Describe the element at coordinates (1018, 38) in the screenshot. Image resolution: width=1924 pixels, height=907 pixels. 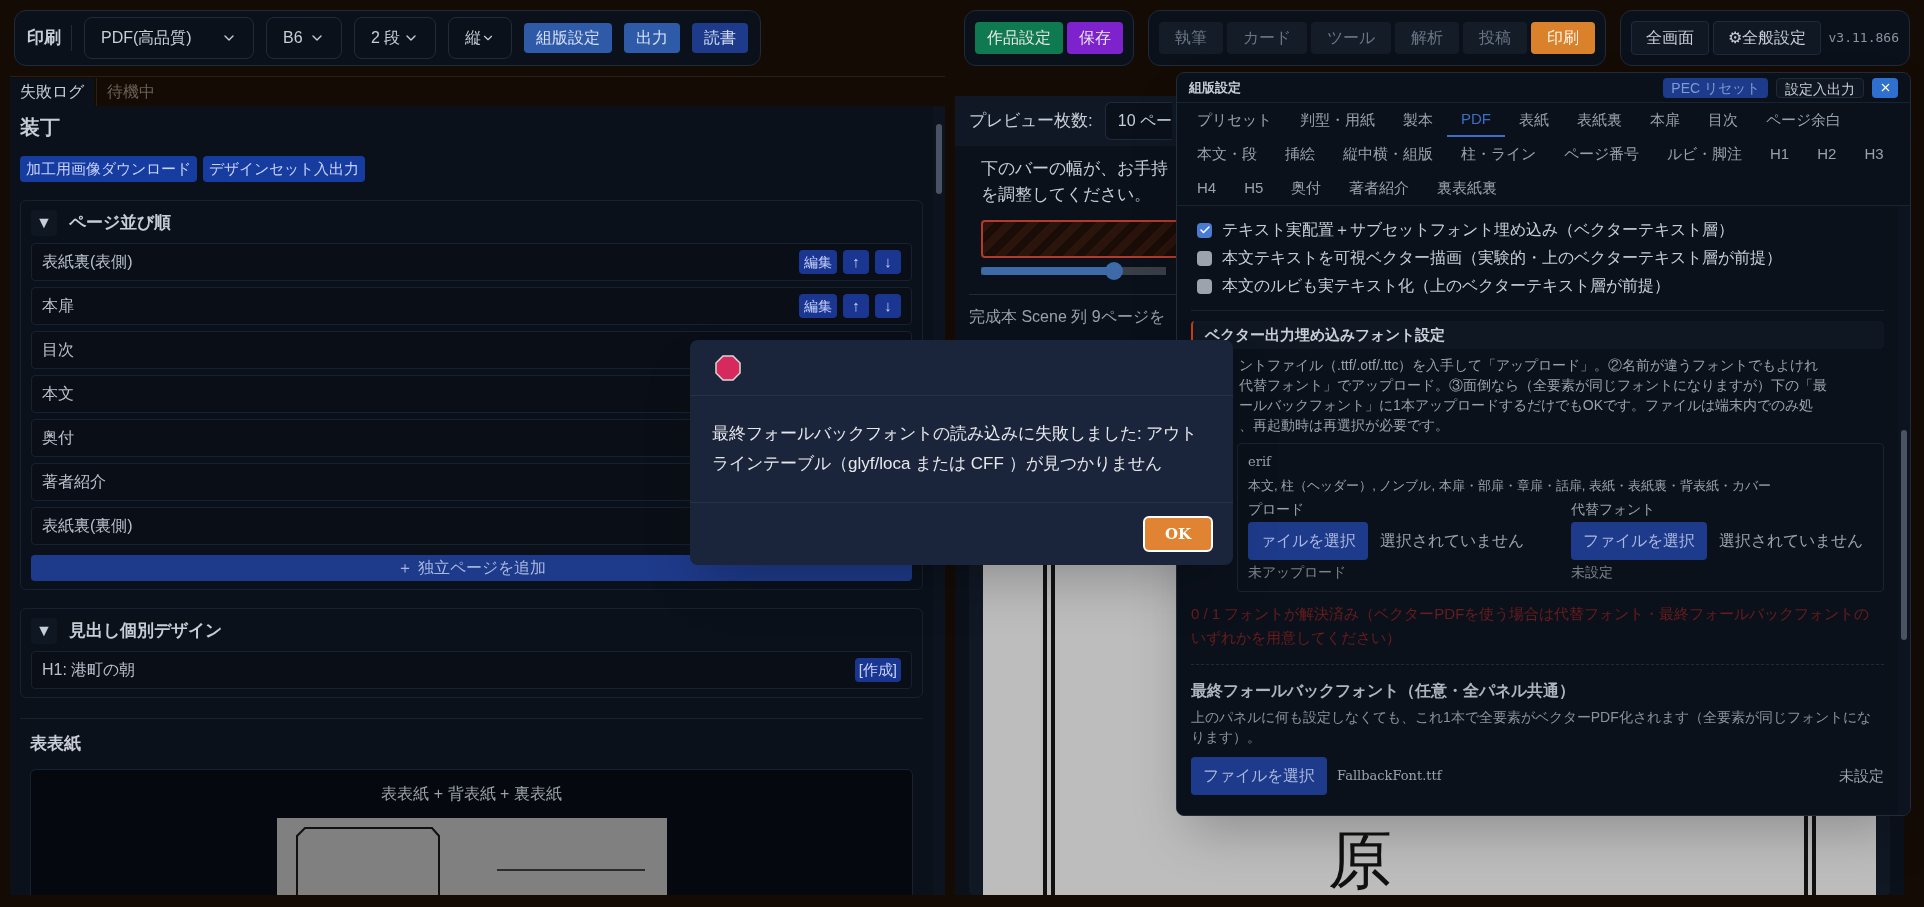
I see `project-button: 作品設定` at that location.